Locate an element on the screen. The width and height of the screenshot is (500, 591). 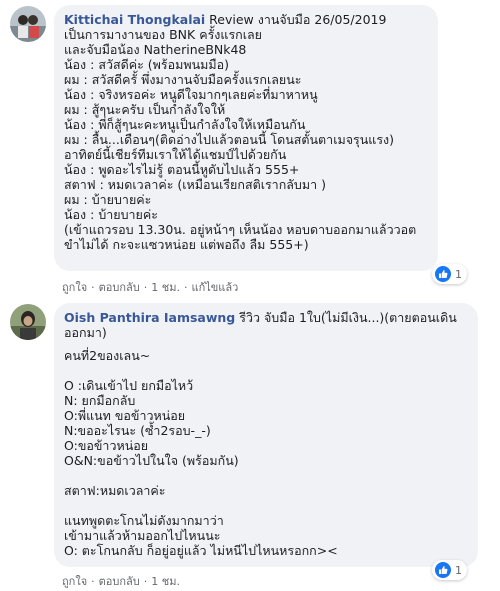
comment-text-line: คนที่2ของเลน~ is located at coordinates (107, 355).